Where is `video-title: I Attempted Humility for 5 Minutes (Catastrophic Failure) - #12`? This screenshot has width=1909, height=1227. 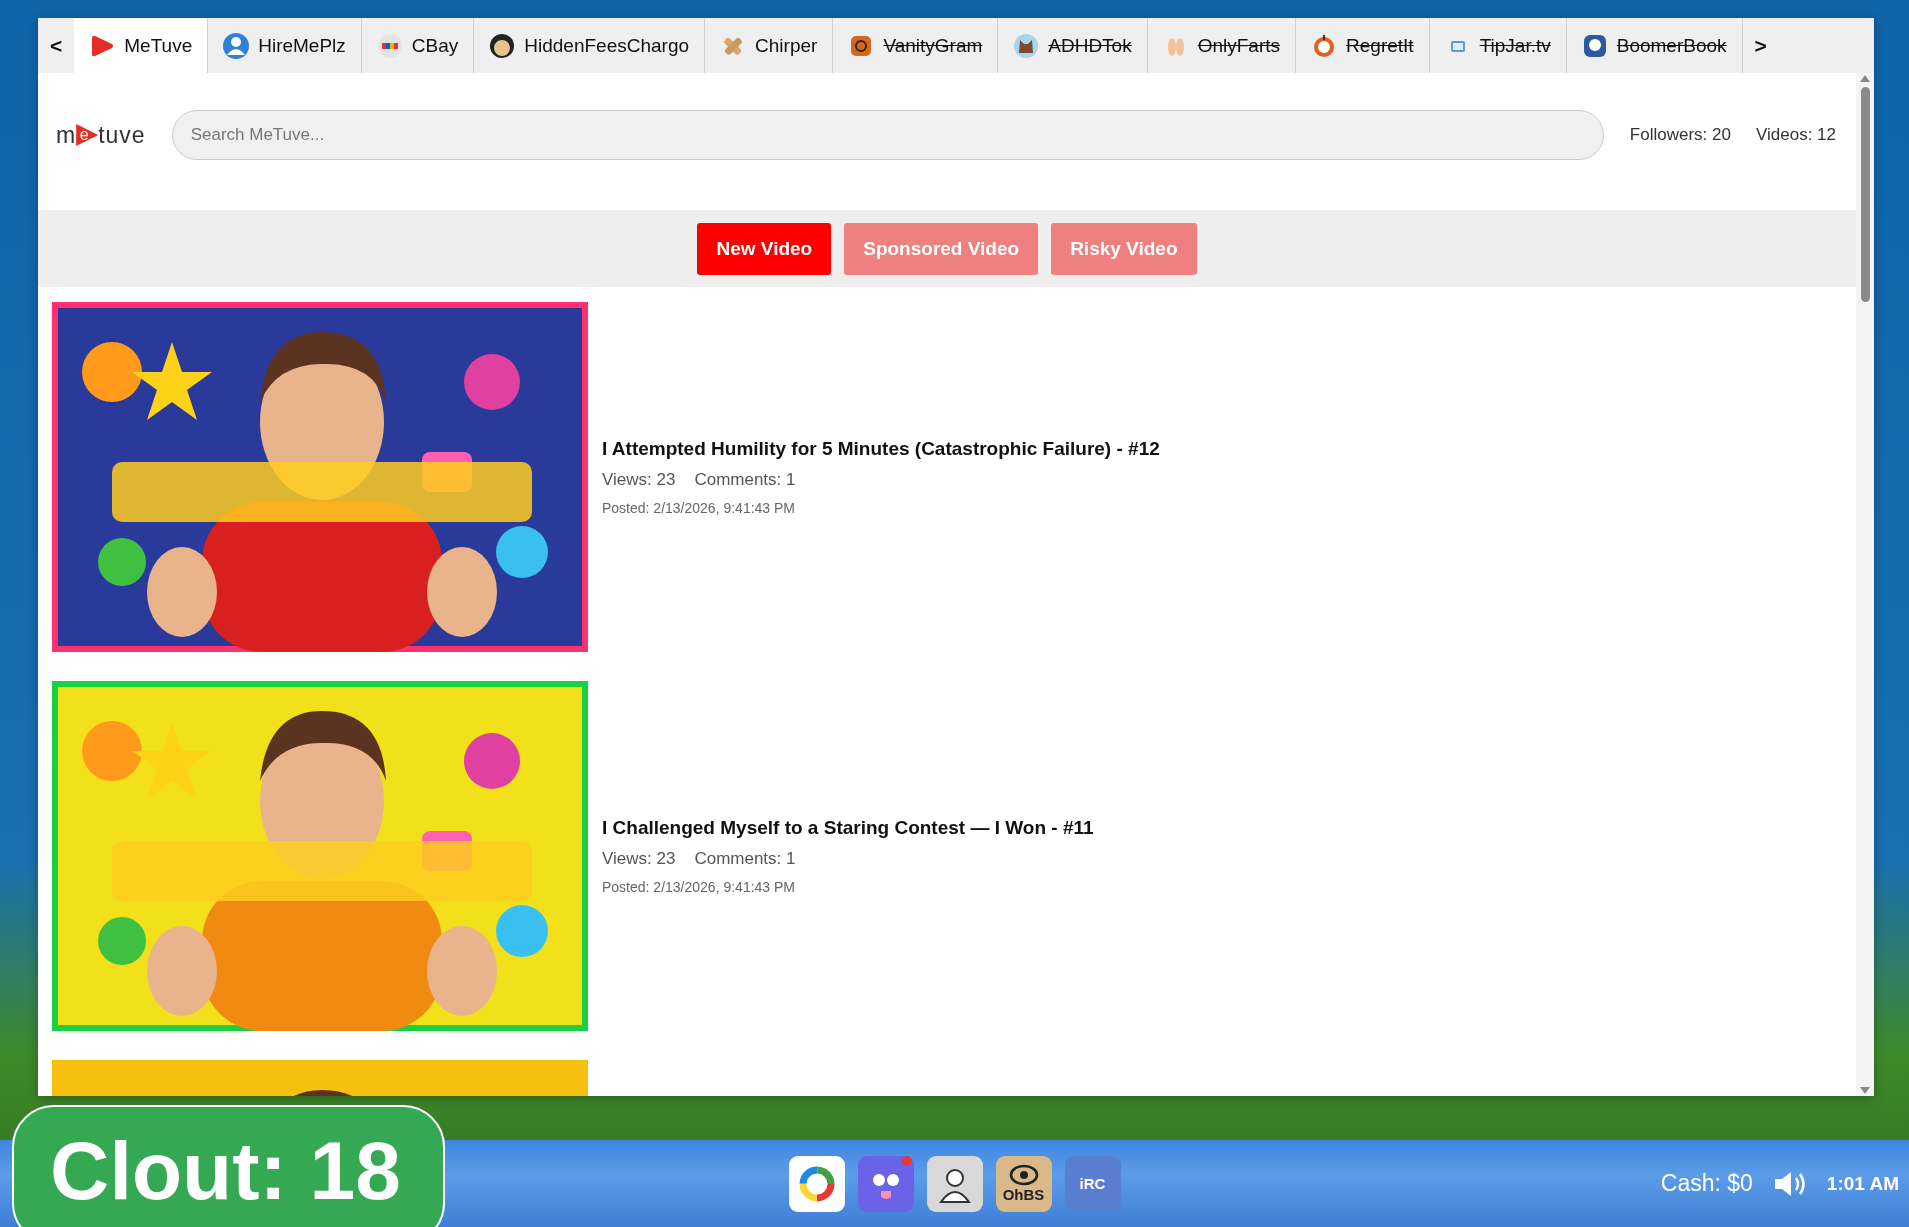 video-title: I Attempted Humility for 5 Minutes (Catastrophic Failure) - #12 is located at coordinates (881, 449).